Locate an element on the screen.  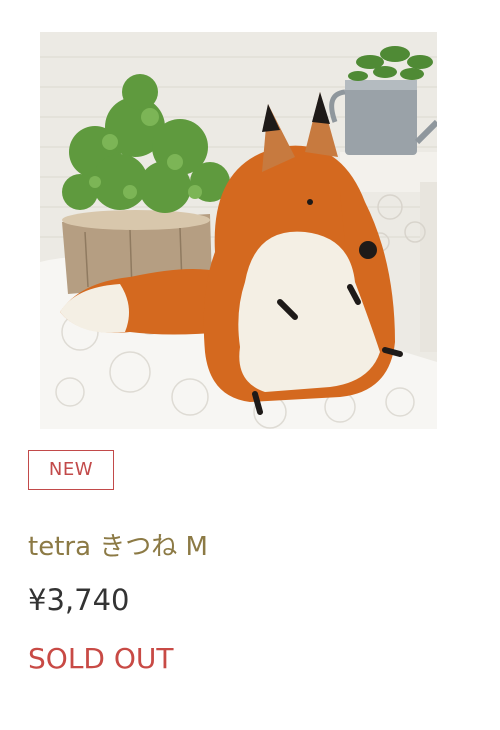
sold-out-status: SOLD OUT is located at coordinates (101, 658).